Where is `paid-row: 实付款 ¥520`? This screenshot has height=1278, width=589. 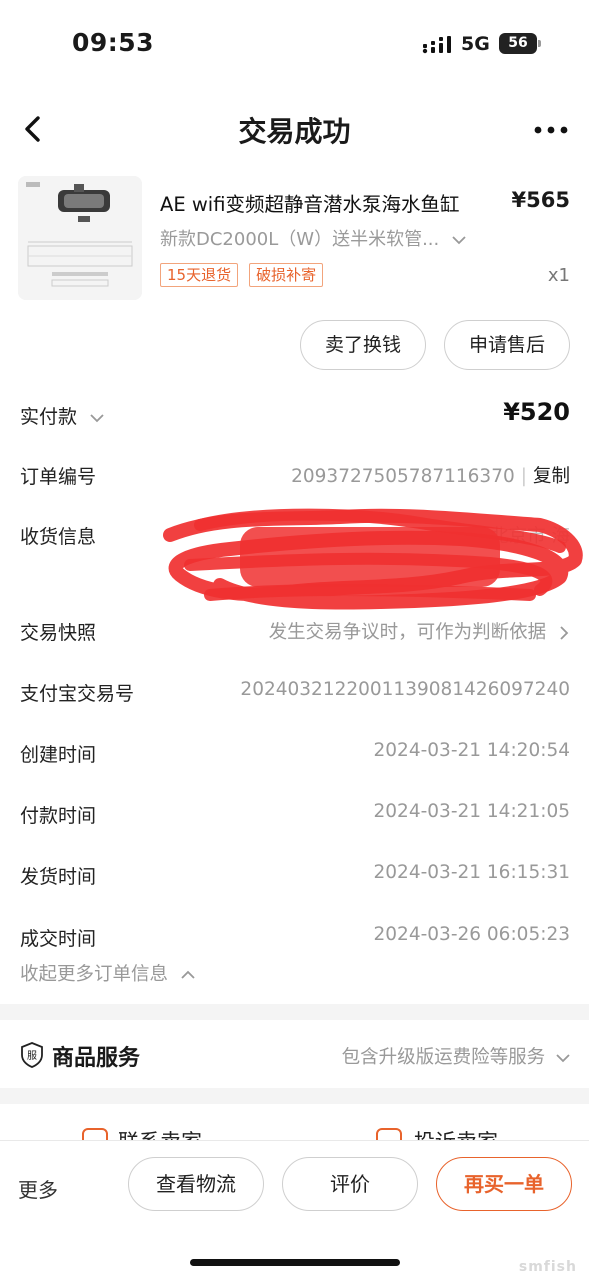 paid-row: 实付款 ¥520 is located at coordinates (295, 415).